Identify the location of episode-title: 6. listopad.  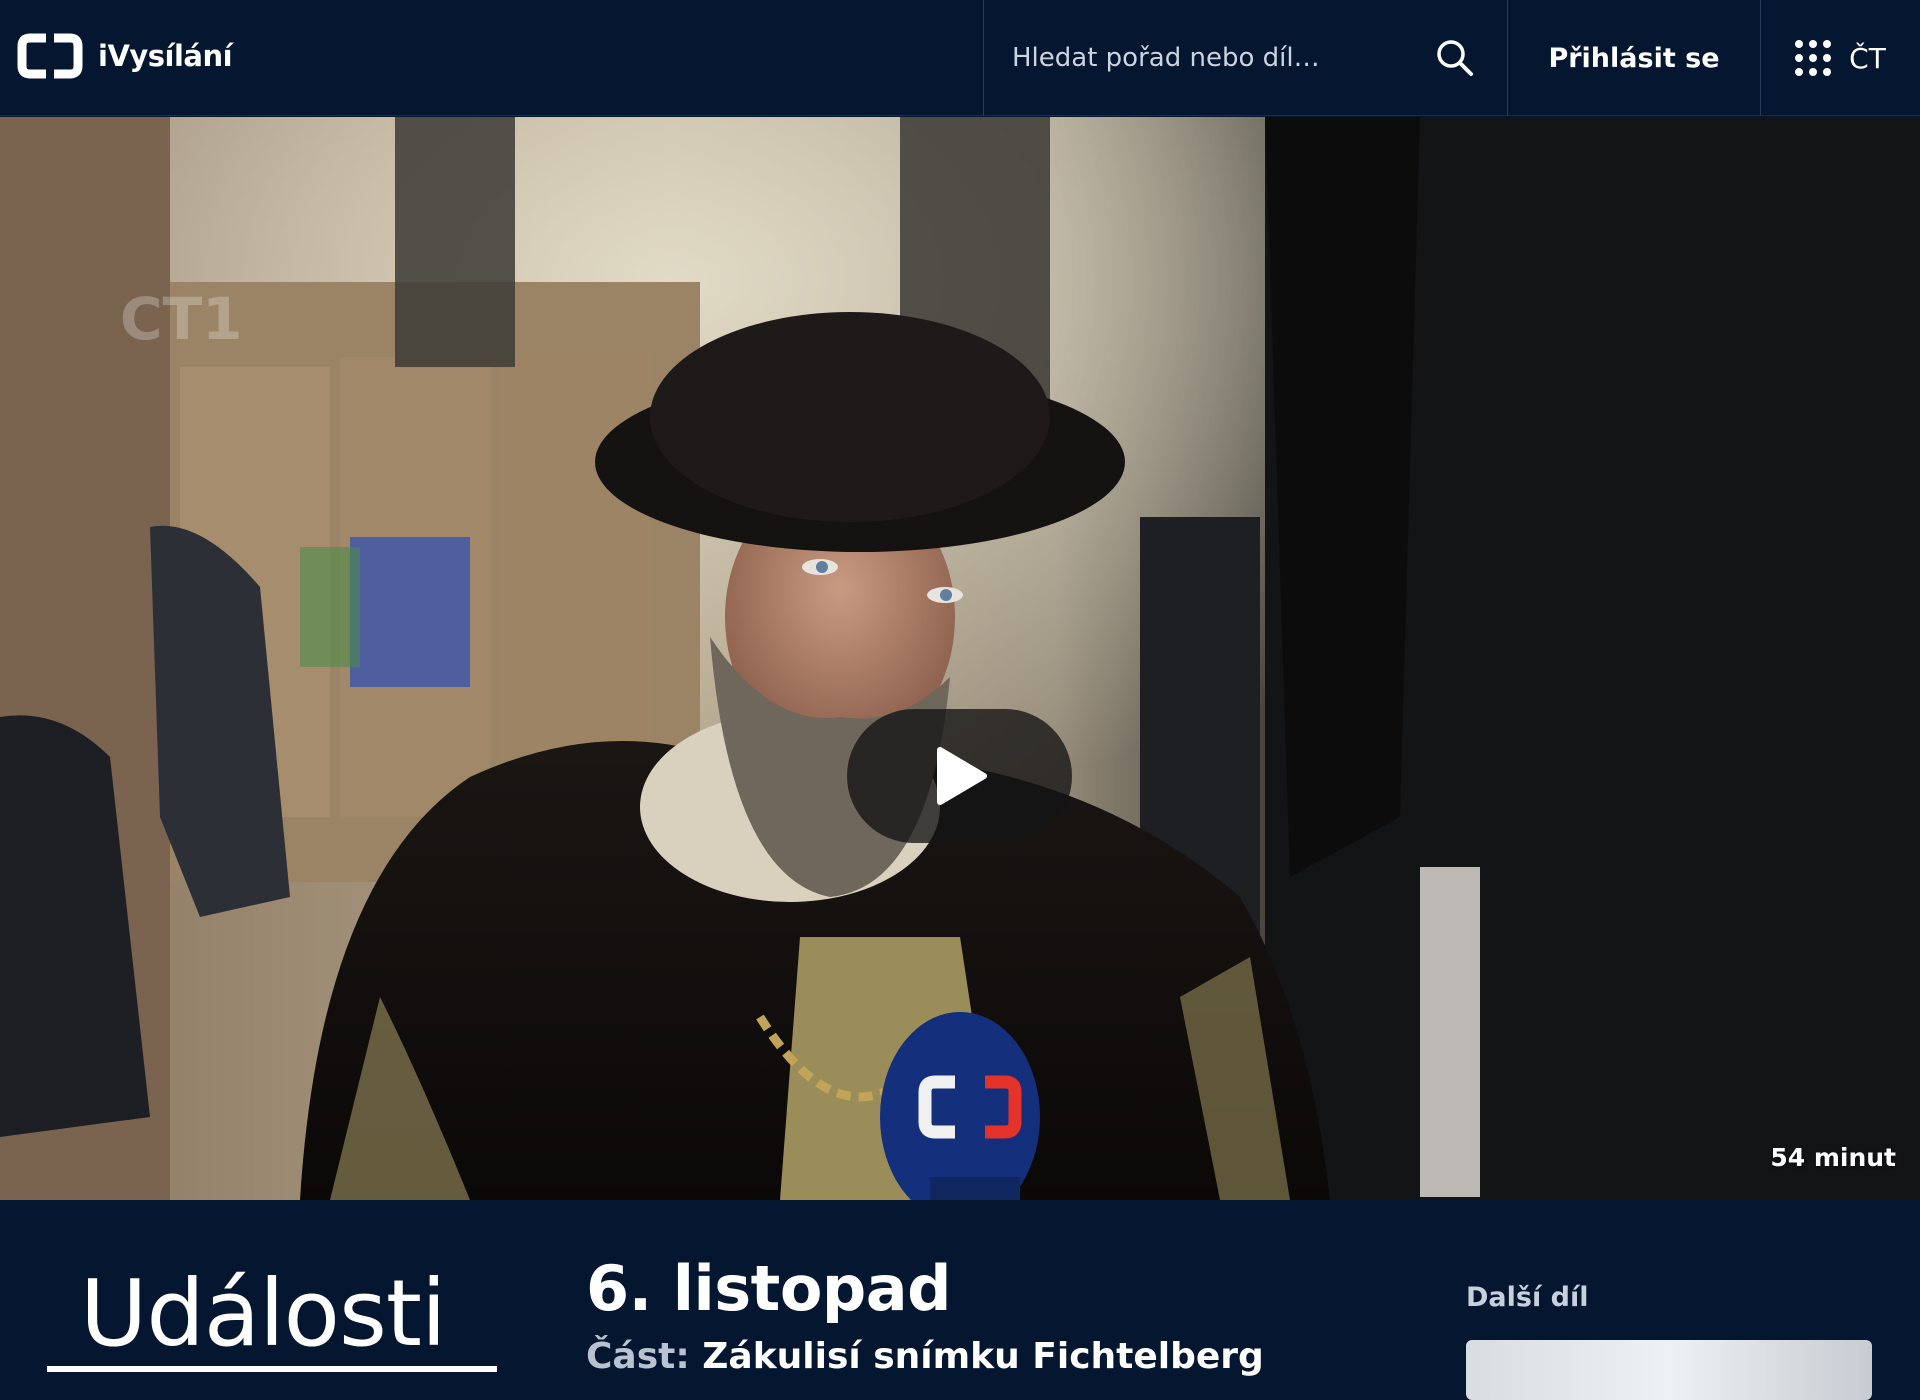
(769, 1288).